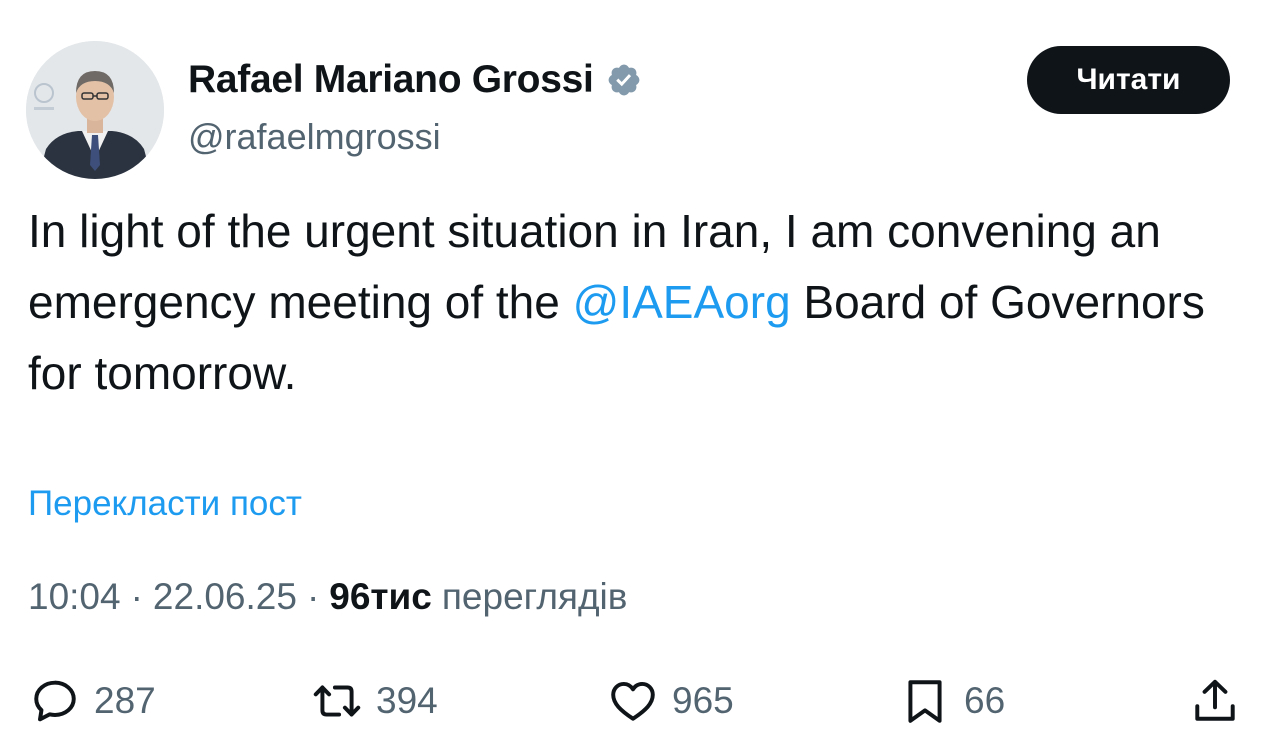  What do you see at coordinates (682, 302) in the screenshot?
I see `mention-link: @IAEAorg` at bounding box center [682, 302].